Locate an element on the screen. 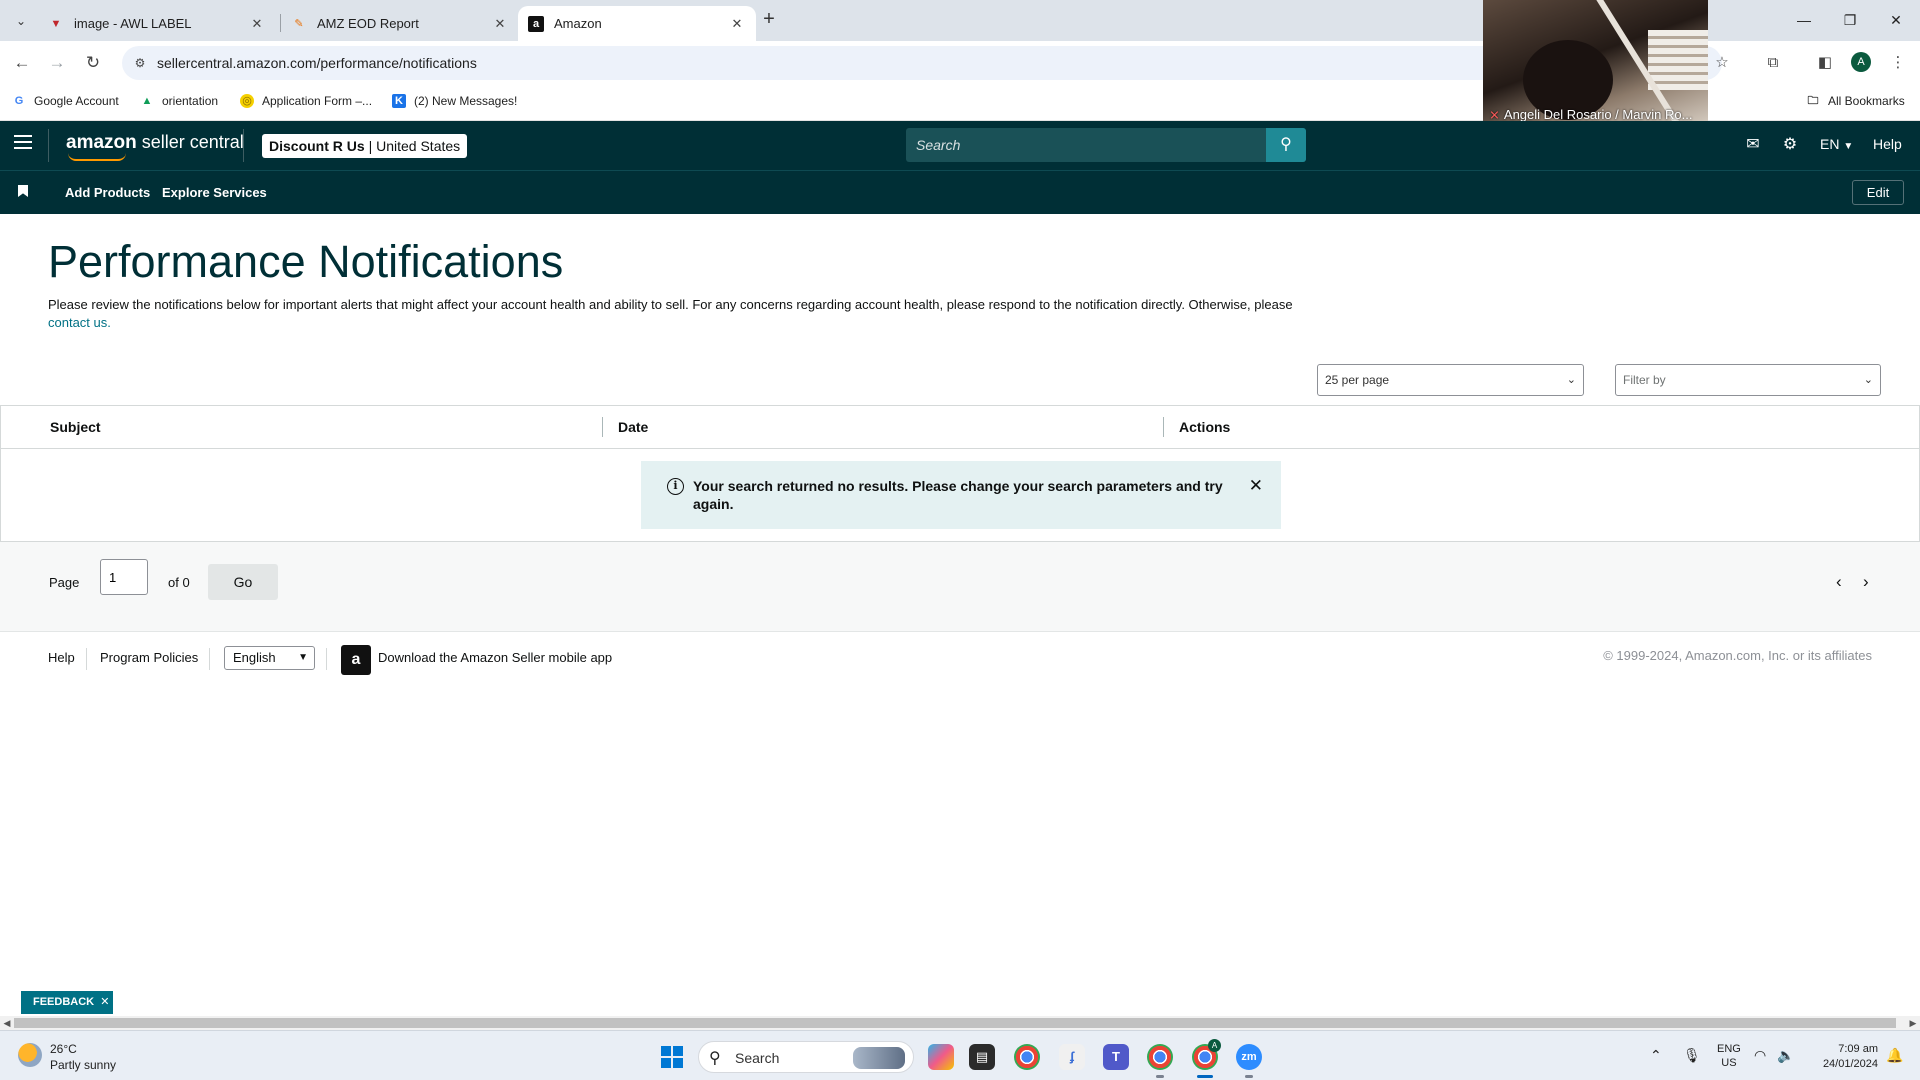 The image size is (1920, 1080). nav-add-products: Add Products is located at coordinates (107, 192).